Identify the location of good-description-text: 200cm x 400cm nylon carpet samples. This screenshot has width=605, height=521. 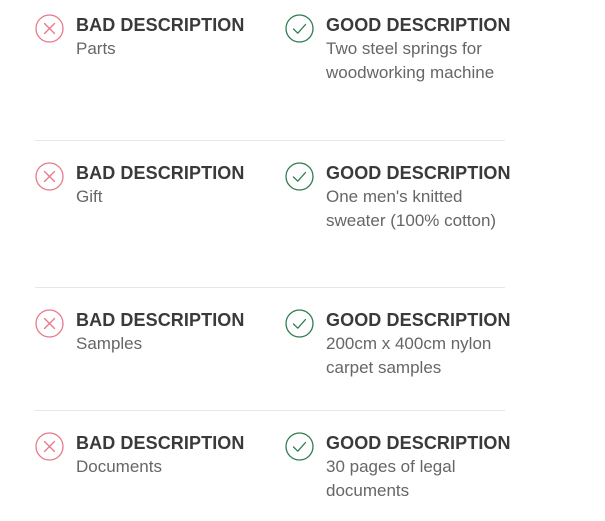
(409, 355).